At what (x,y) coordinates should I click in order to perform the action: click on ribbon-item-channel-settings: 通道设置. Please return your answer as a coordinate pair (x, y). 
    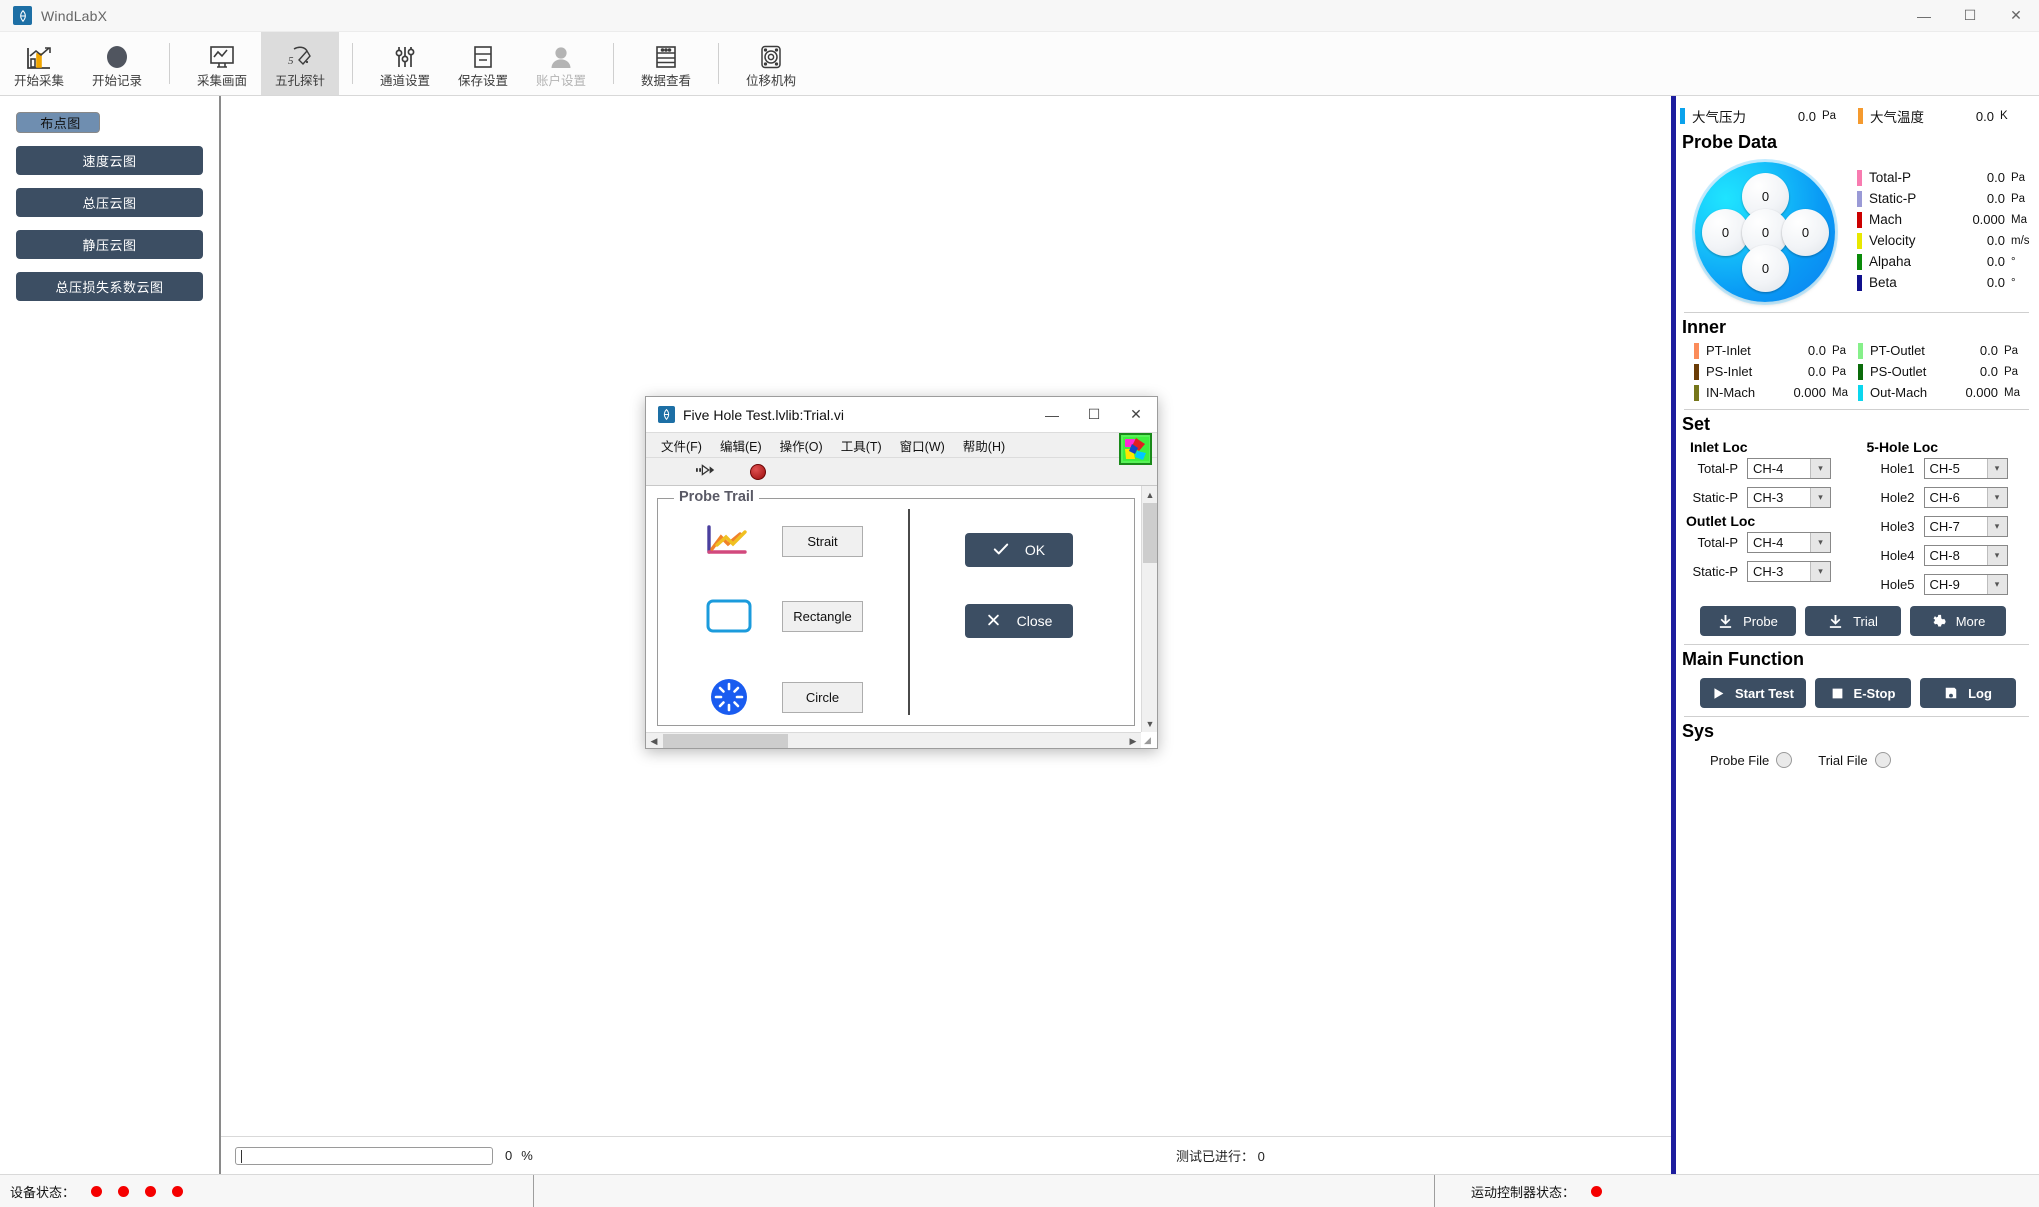
    Looking at the image, I should click on (405, 63).